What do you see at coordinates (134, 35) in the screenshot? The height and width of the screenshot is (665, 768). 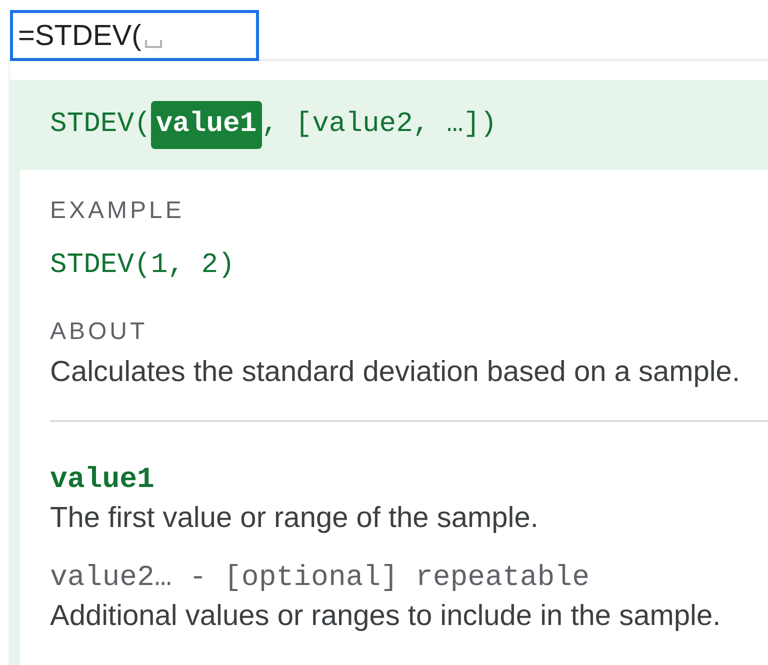 I see `formula-input: =STDEV(` at bounding box center [134, 35].